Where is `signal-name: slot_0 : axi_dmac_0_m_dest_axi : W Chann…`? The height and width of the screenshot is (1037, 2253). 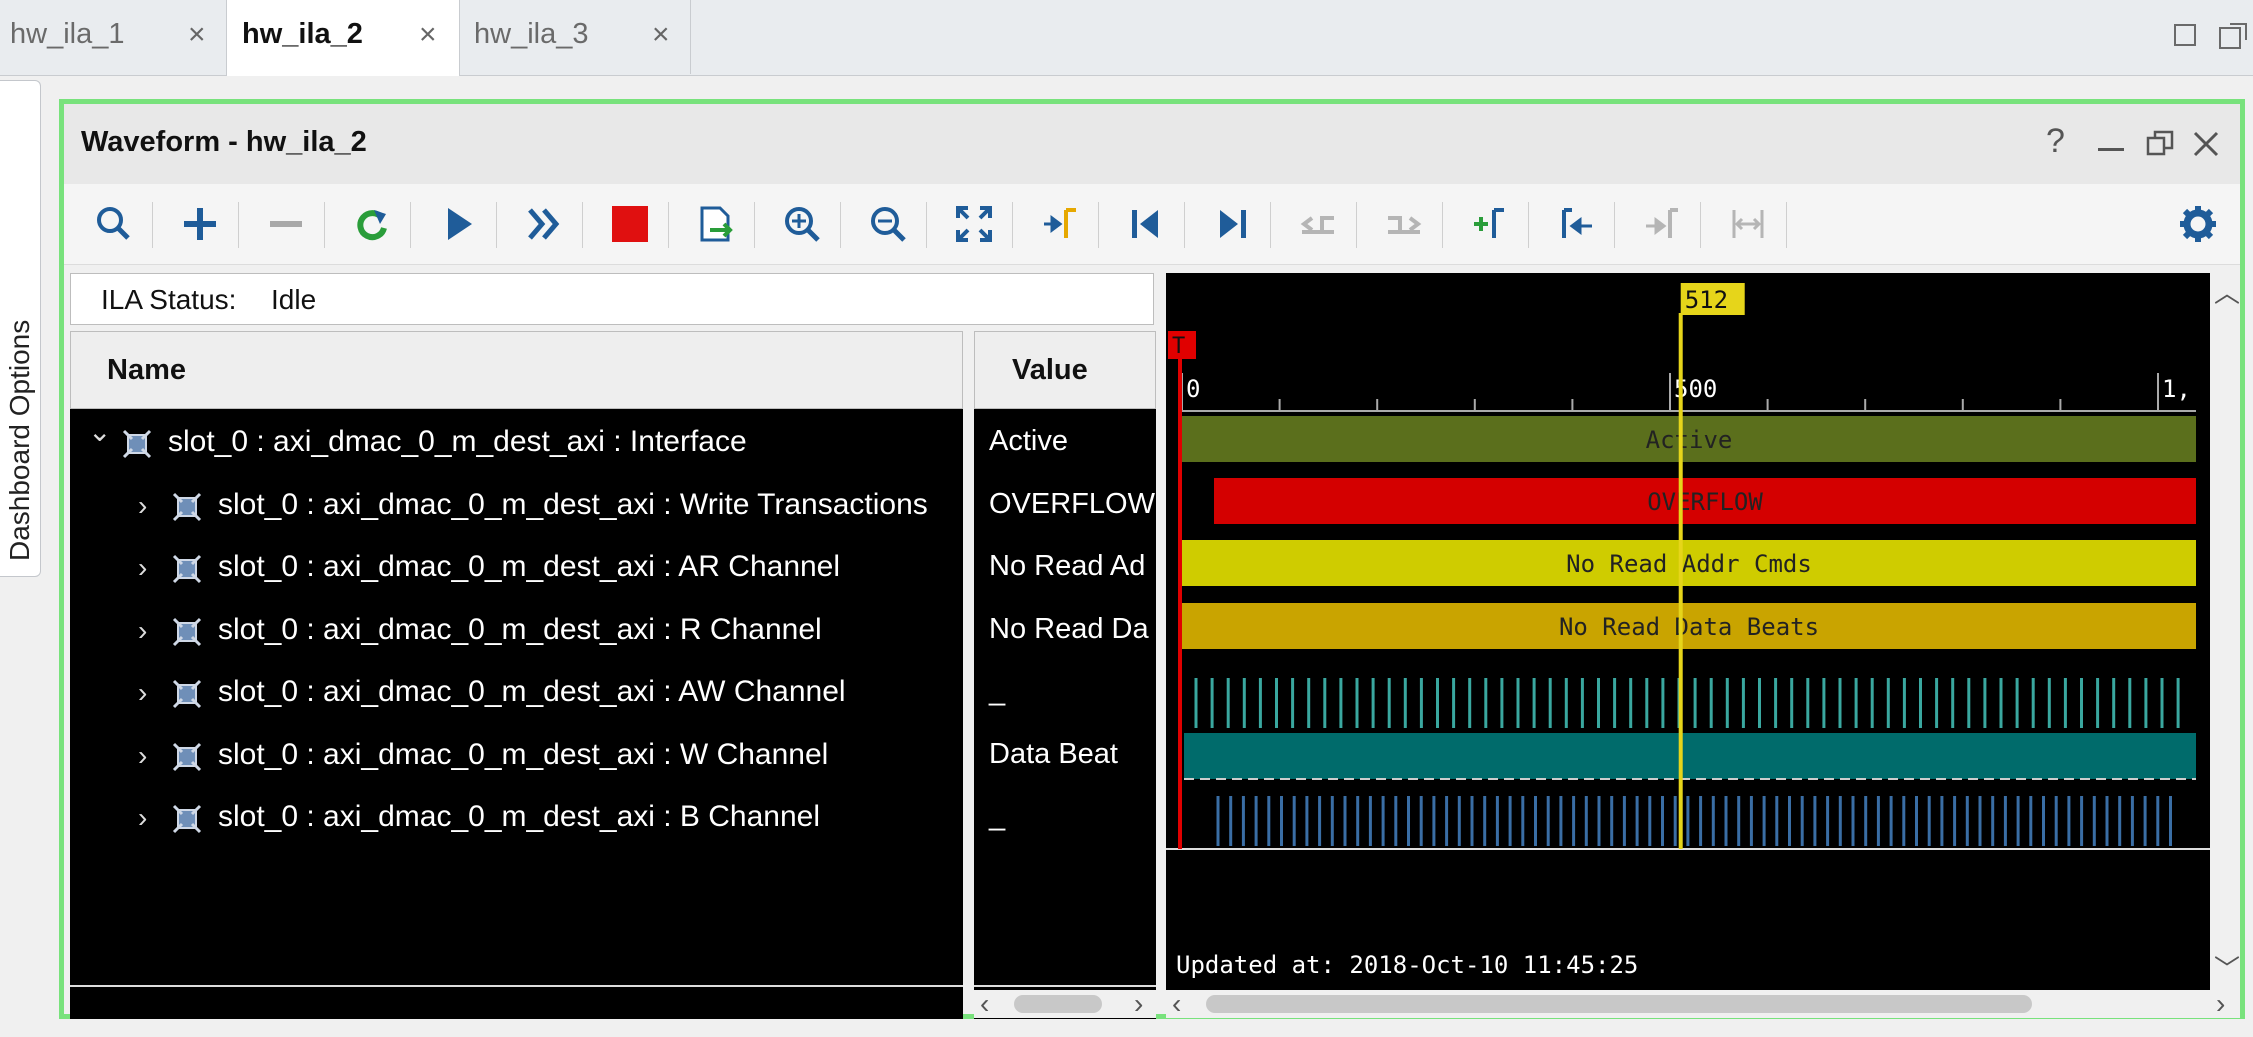
signal-name: slot_0 : axi_dmac_0_m_dest_axi : W Chann… is located at coordinates (523, 754).